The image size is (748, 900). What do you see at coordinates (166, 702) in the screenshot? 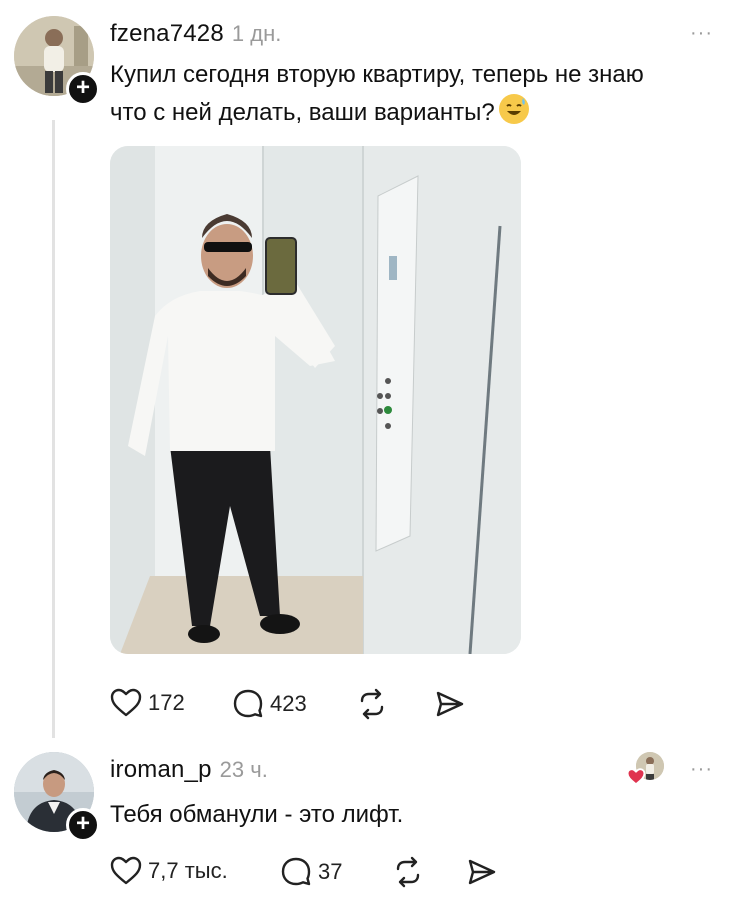
I see `post-like-count: 172` at bounding box center [166, 702].